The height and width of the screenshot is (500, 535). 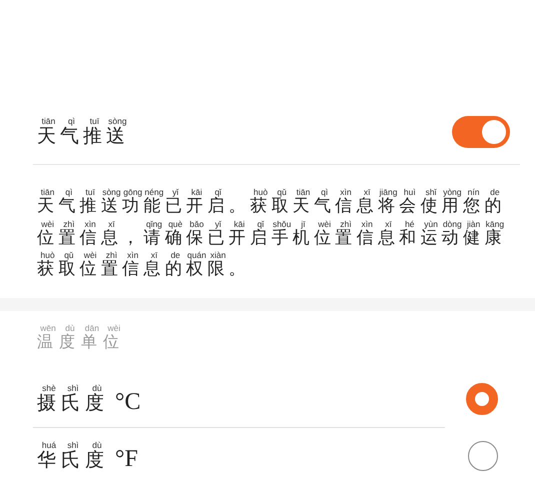 What do you see at coordinates (473, 223) in the screenshot?
I see `pinyin-text: jiàn` at bounding box center [473, 223].